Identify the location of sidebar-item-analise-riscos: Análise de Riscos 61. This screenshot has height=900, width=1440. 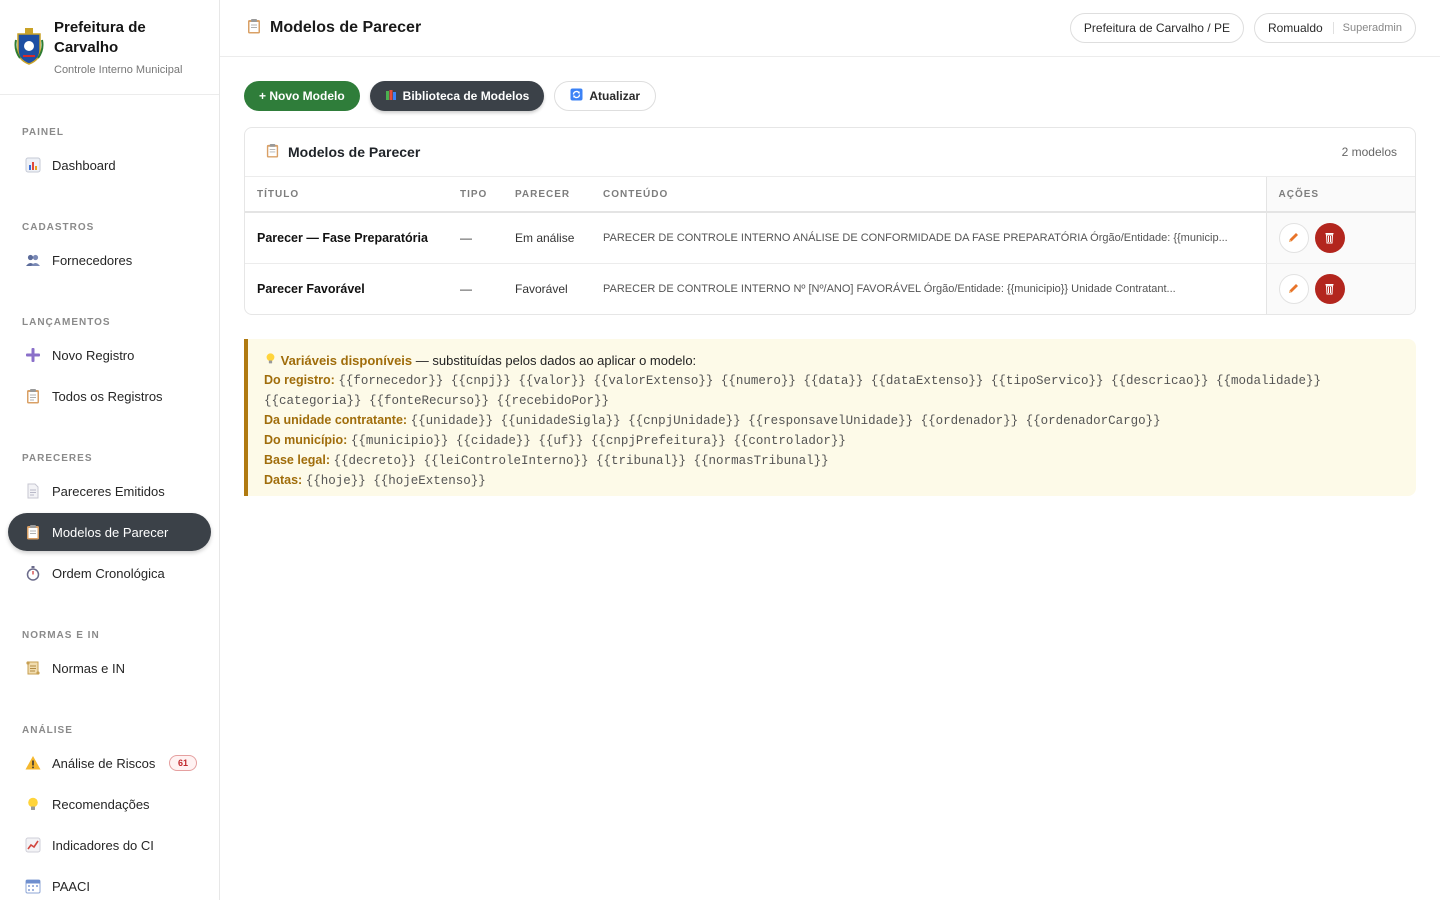
(109, 763).